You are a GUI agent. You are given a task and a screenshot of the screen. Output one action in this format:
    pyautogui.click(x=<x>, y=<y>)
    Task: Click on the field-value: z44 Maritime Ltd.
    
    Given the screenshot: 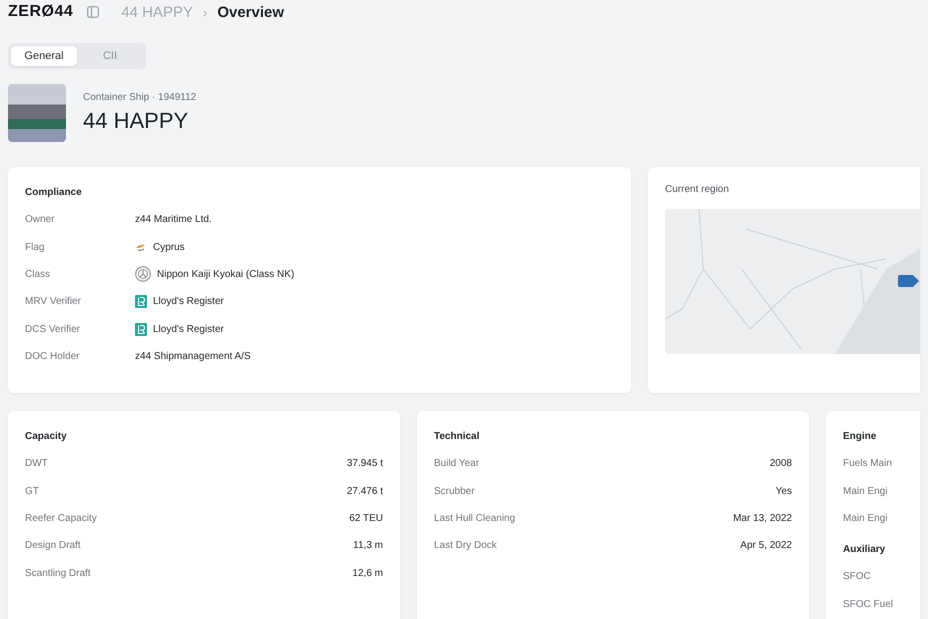 What is the action you would take?
    pyautogui.click(x=173, y=220)
    